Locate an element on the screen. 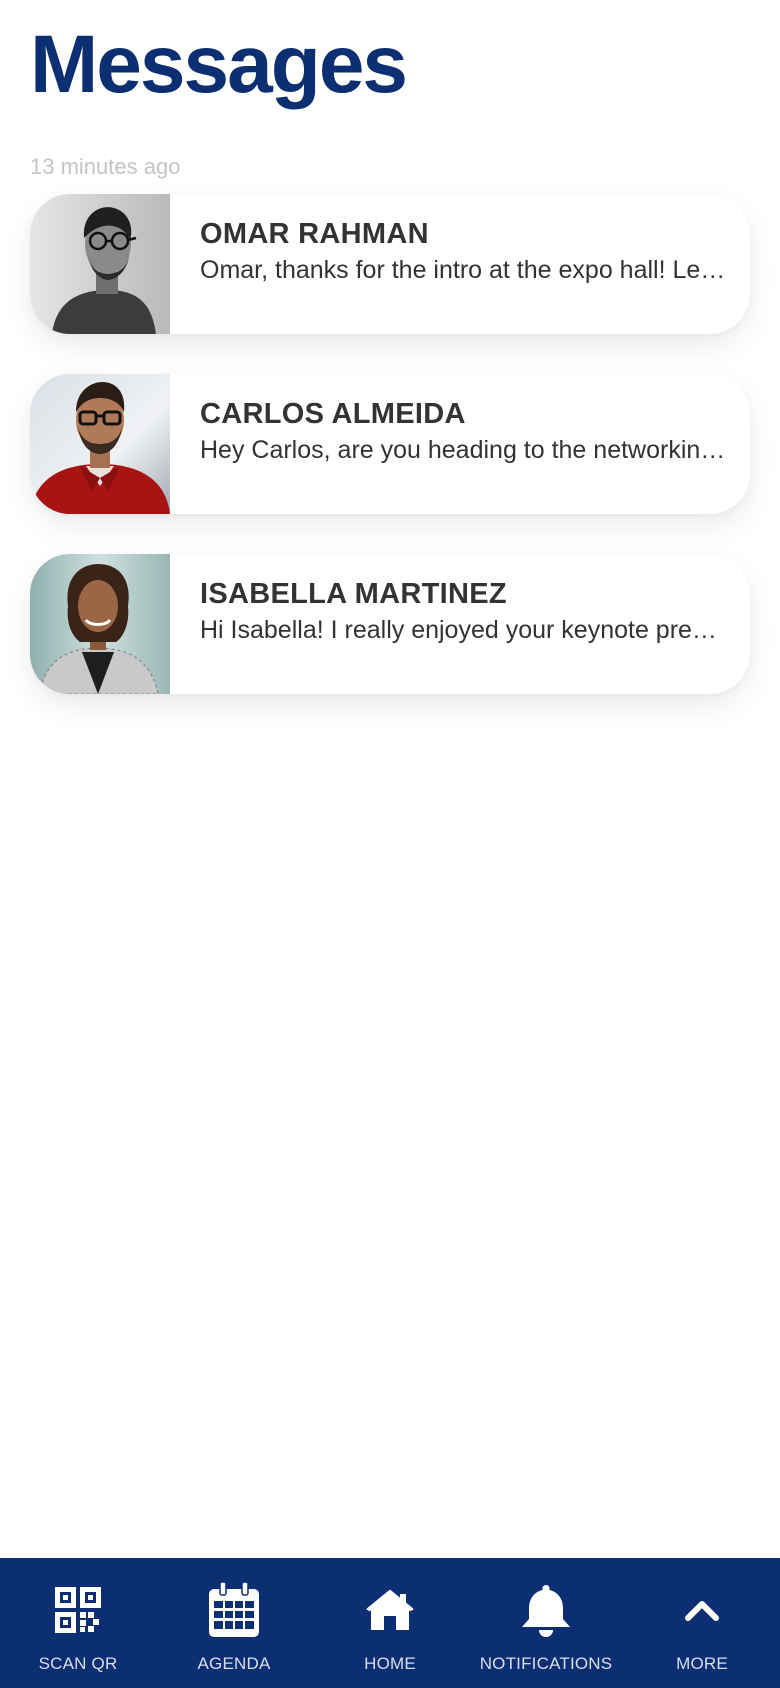 This screenshot has width=780, height=1688. chevron-up-icon is located at coordinates (702, 1610).